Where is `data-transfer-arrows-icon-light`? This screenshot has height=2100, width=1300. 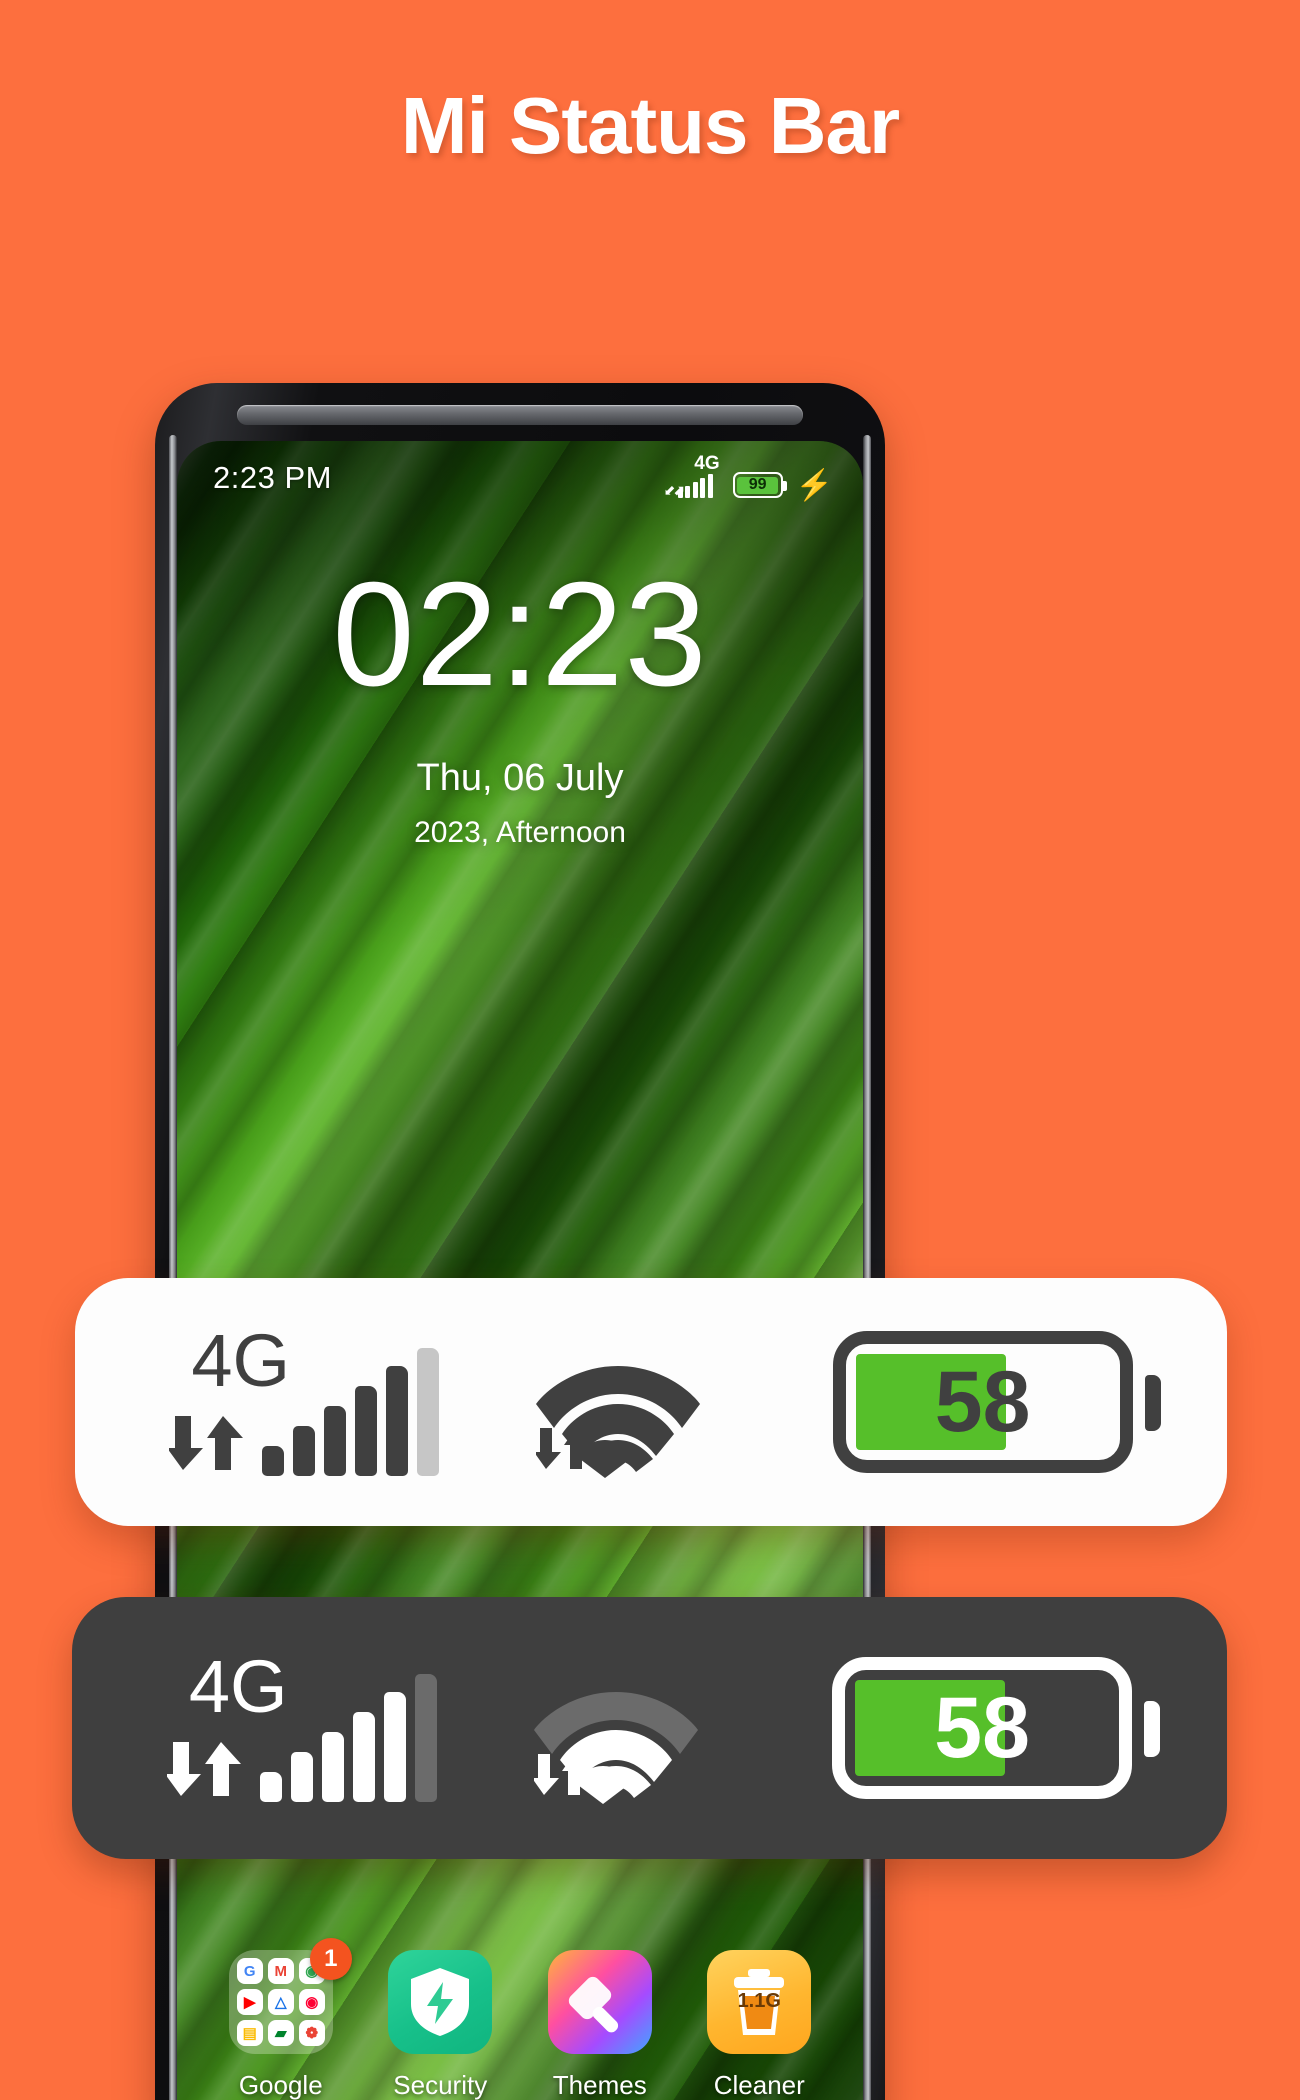 data-transfer-arrows-icon-light is located at coordinates (206, 1443).